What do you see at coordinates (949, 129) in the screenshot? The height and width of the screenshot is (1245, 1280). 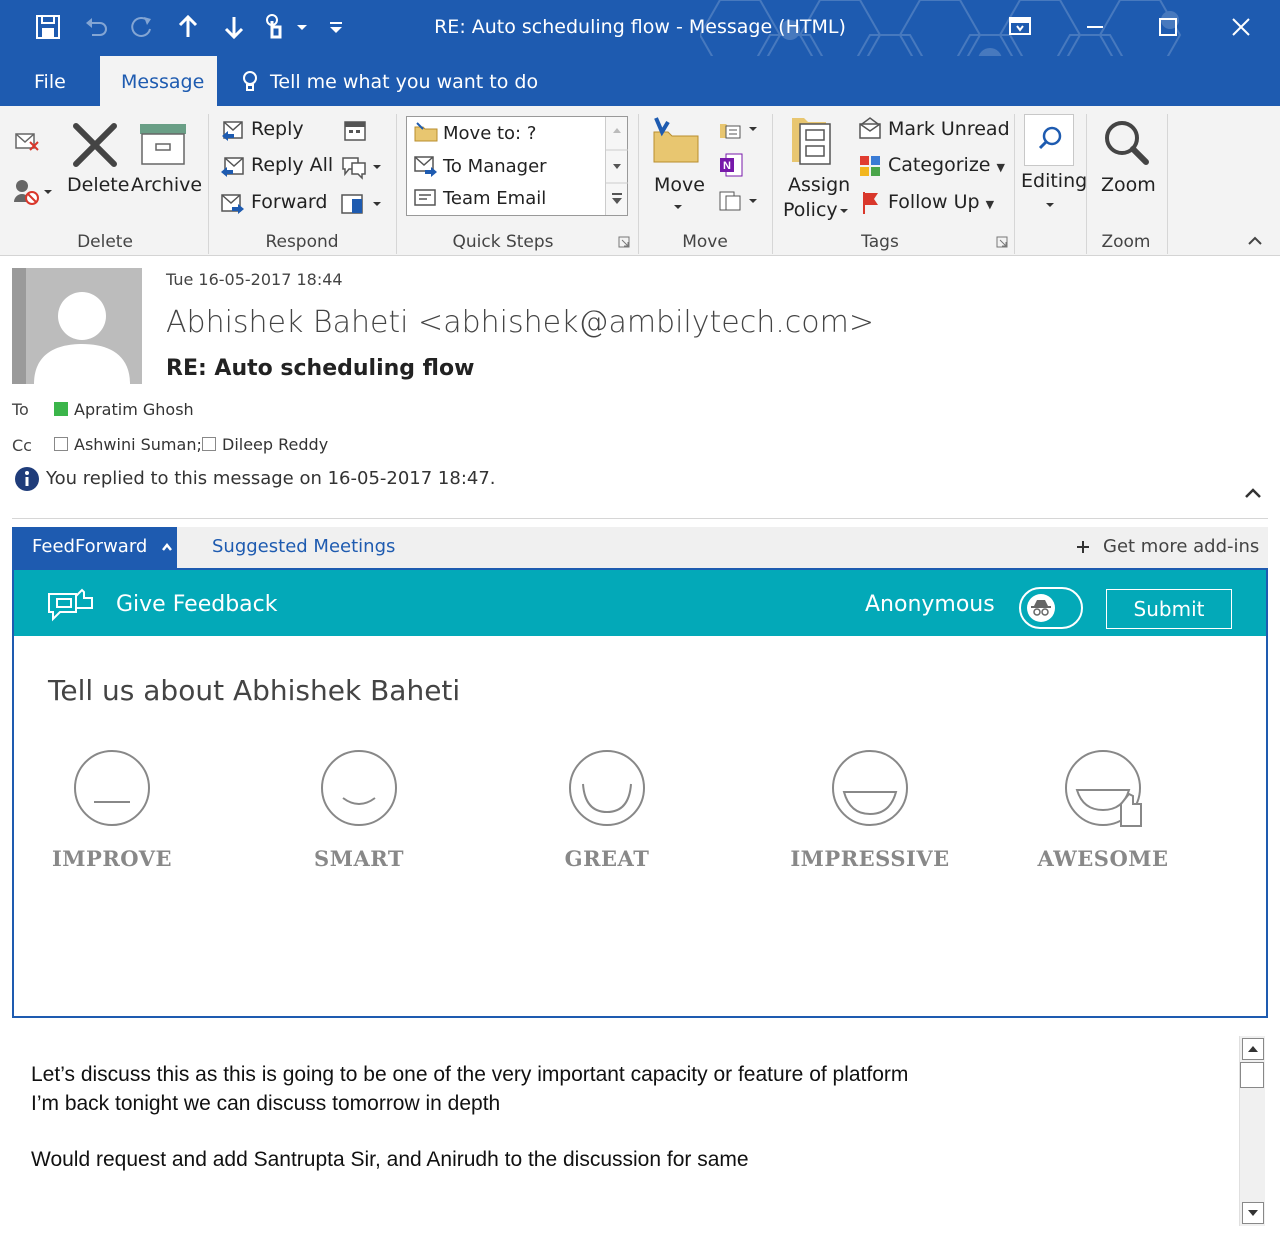 I see `mark-unread-button: Mark Unread` at bounding box center [949, 129].